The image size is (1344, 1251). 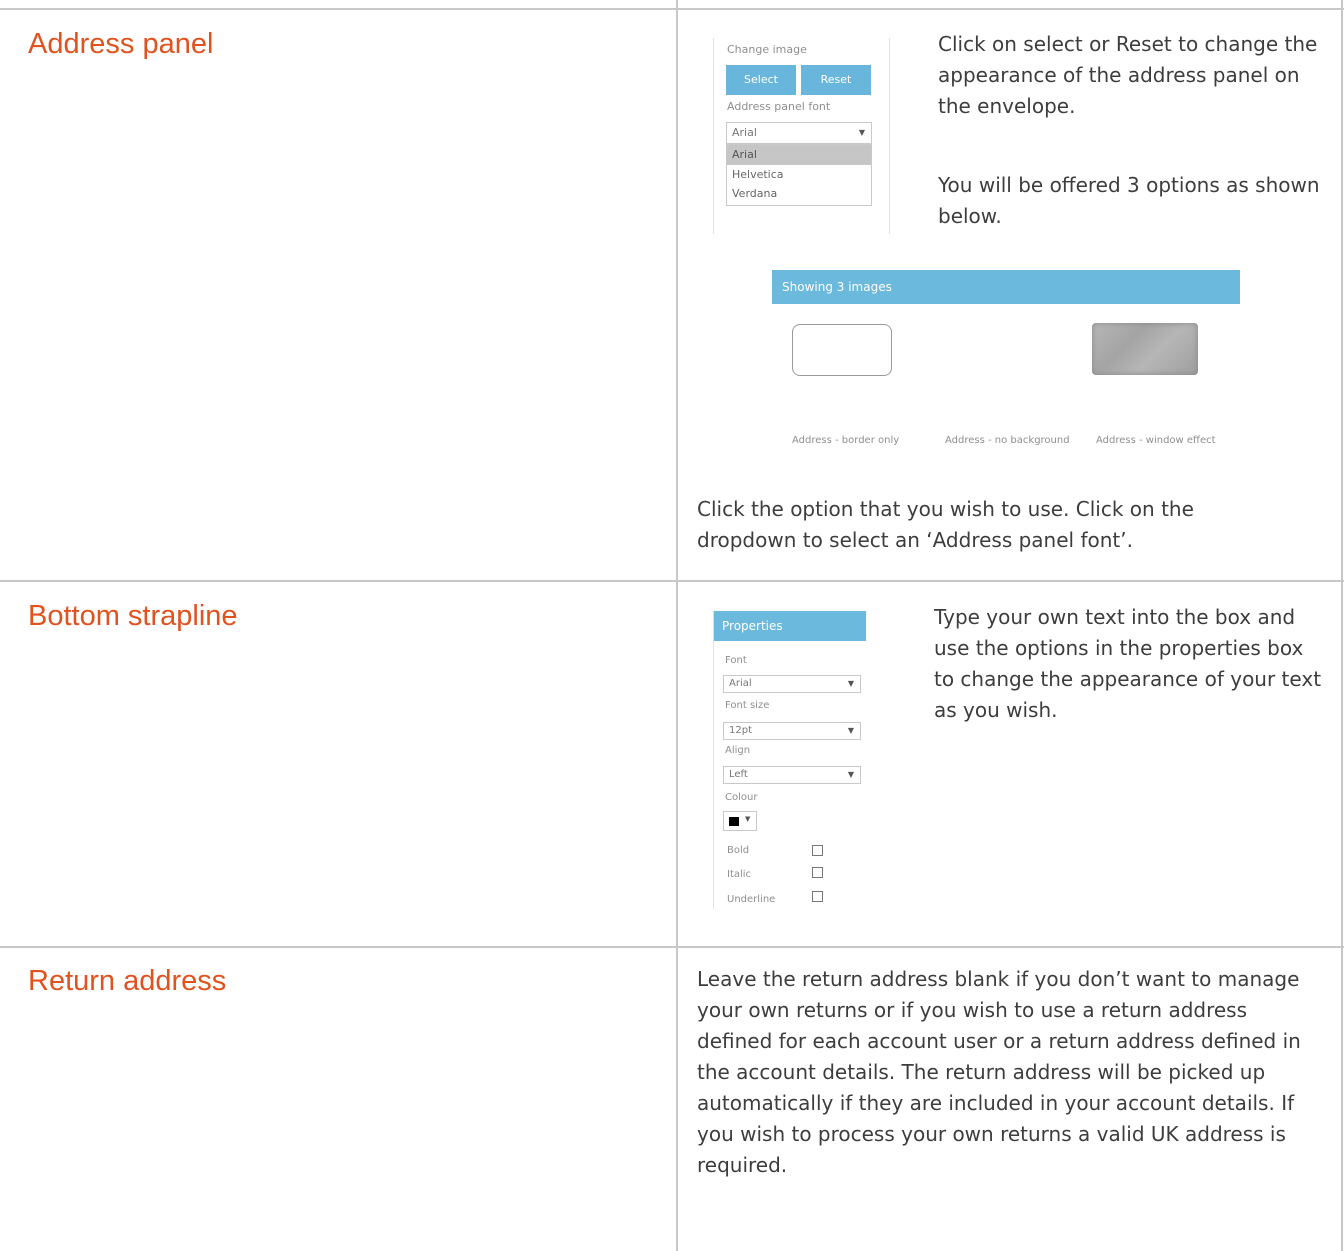 I want to click on change-image-label: Change image, so click(x=767, y=49).